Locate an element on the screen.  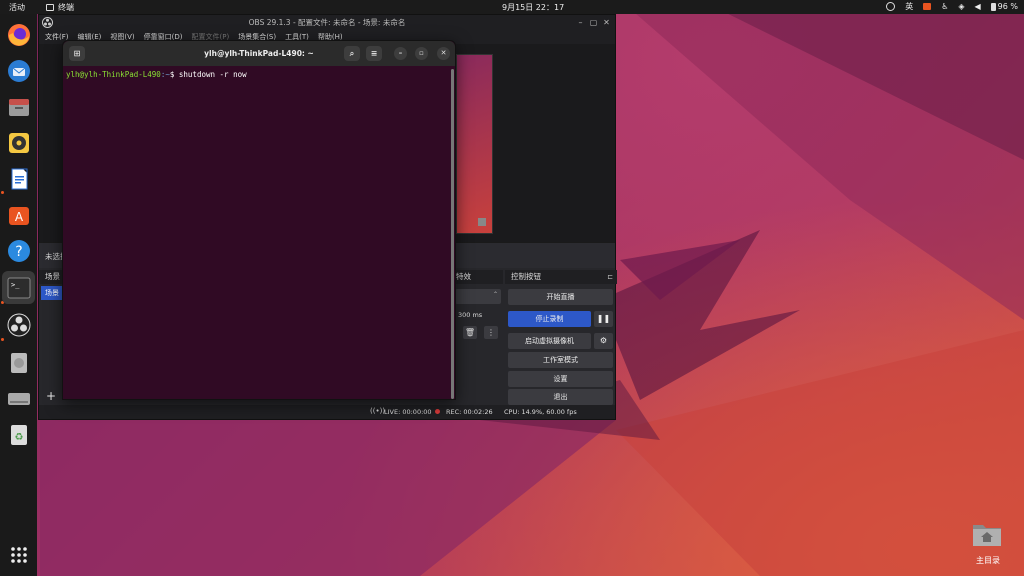
start-virtual-cam-button: 启动虚拟摄像机 is located at coordinates (549, 341).